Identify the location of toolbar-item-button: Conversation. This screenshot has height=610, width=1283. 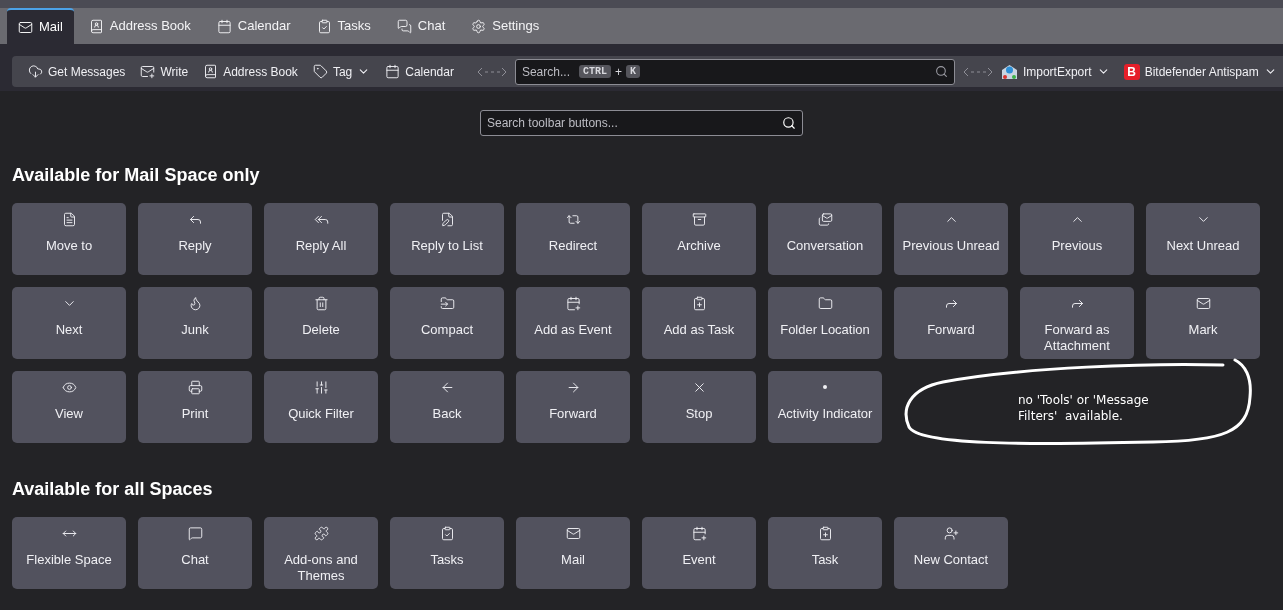
(825, 239).